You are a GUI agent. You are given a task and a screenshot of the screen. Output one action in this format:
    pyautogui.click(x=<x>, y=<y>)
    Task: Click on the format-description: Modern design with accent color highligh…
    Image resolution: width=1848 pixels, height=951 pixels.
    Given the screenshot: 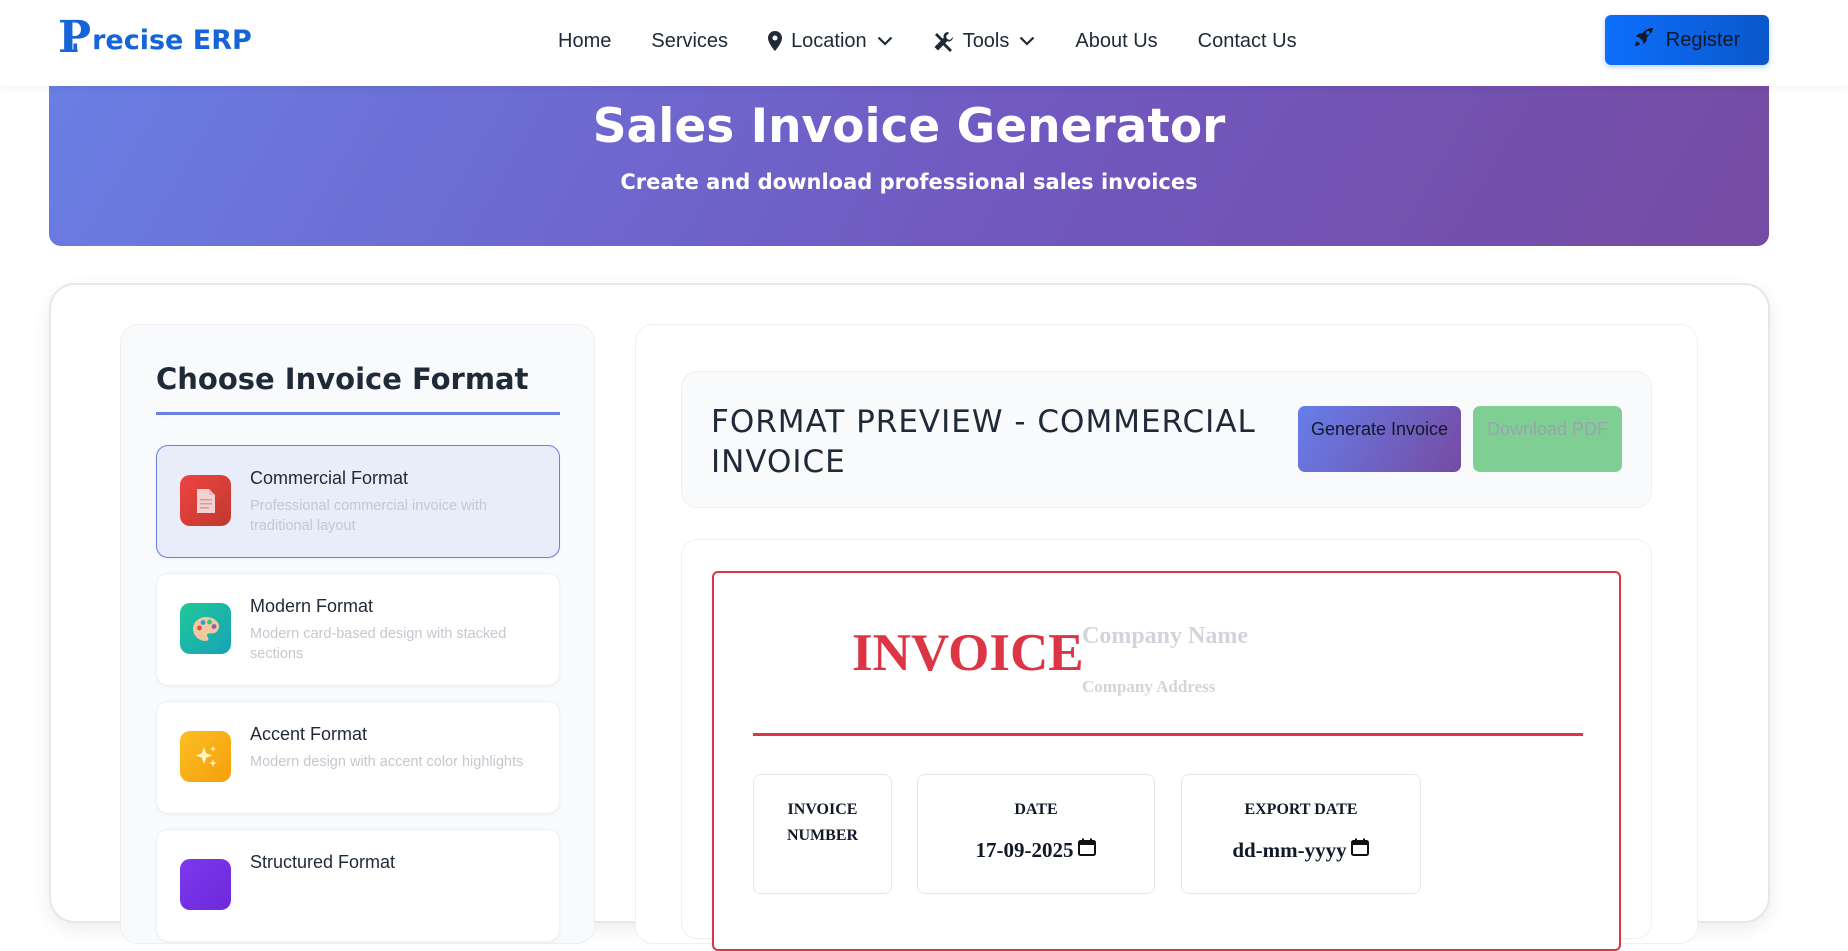 What is the action you would take?
    pyautogui.click(x=387, y=762)
    